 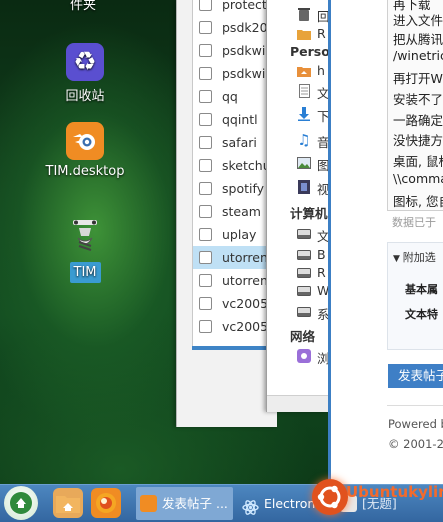 What do you see at coordinates (418, 140) in the screenshot?
I see `editor-line: 没快捷方` at bounding box center [418, 140].